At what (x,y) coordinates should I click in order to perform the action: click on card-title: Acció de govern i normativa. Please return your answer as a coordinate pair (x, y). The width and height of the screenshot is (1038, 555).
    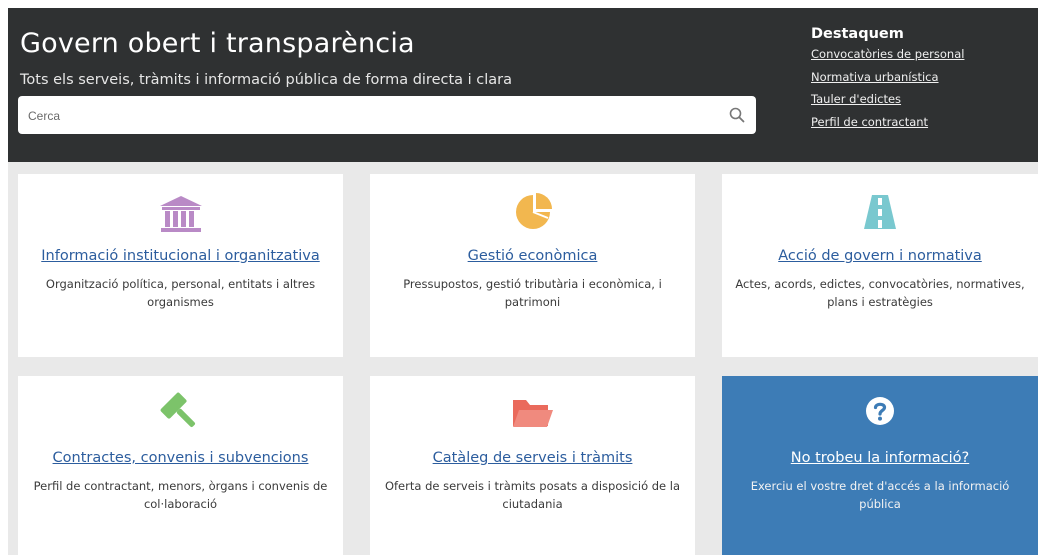
    Looking at the image, I should click on (880, 256).